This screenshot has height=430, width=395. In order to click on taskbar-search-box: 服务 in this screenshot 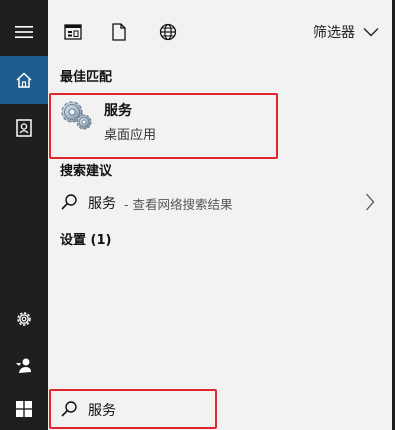, I will do `click(221, 409)`.